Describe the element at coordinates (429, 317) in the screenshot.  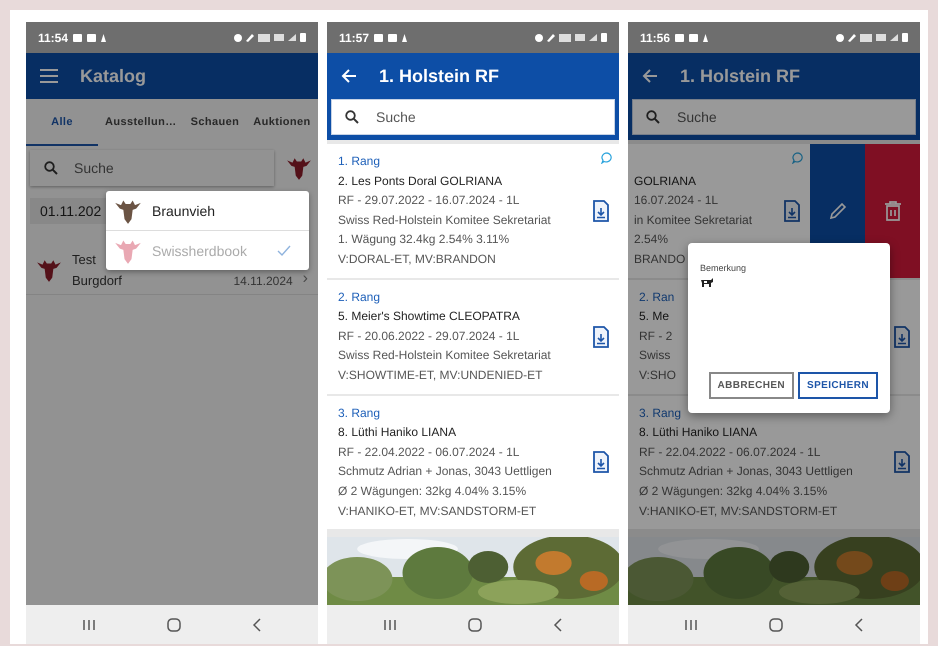
I see `animal-name: 5. Meier's Showtime CLEOPATRA` at that location.